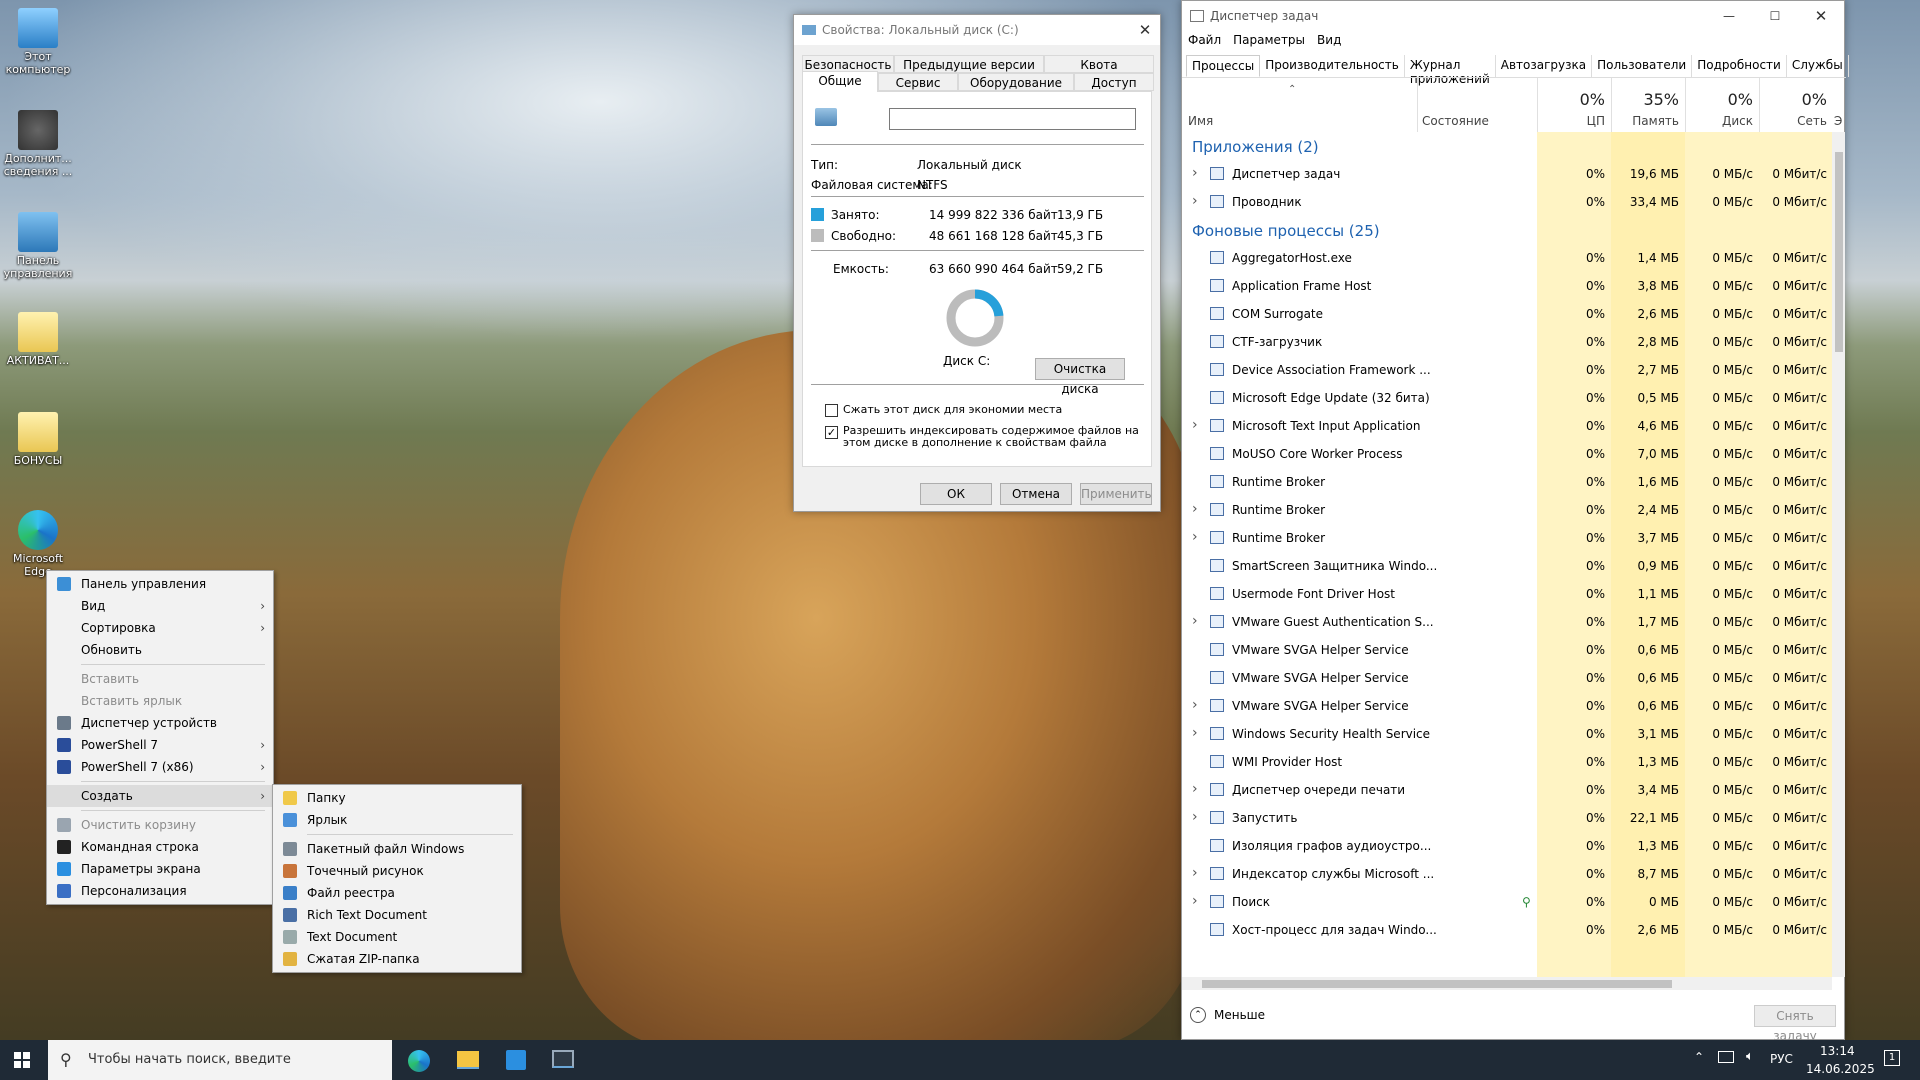 The width and height of the screenshot is (1920, 1080). Describe the element at coordinates (1269, 42) in the screenshot. I see `menu-1: Параметры` at that location.